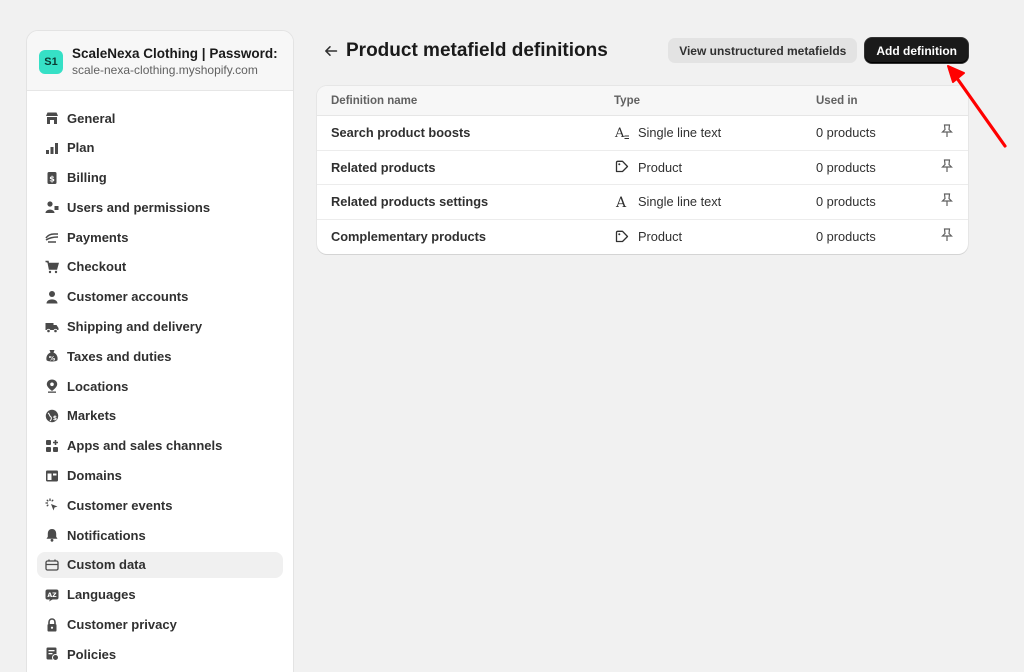  What do you see at coordinates (52, 207) in the screenshot?
I see `users-icon` at bounding box center [52, 207].